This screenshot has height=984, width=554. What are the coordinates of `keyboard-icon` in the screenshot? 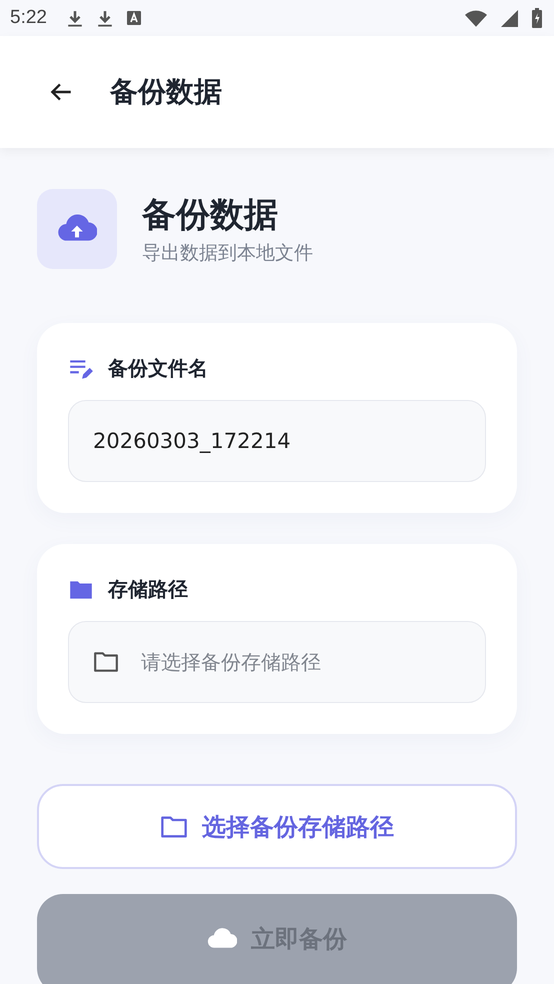 It's located at (133, 18).